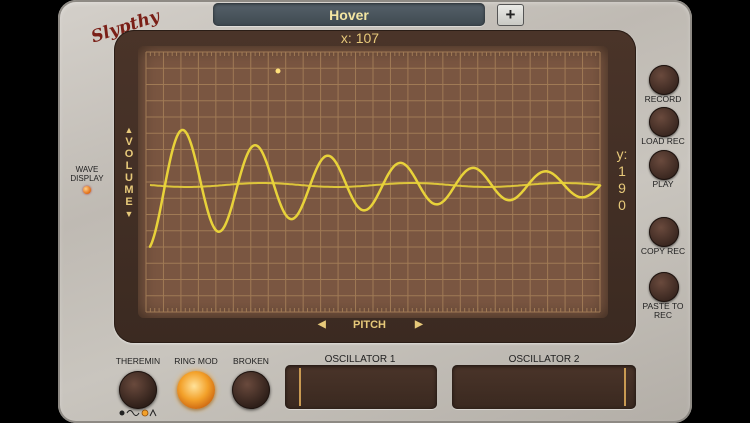 The height and width of the screenshot is (423, 750). What do you see at coordinates (663, 99) in the screenshot?
I see `record-label: RECORD` at bounding box center [663, 99].